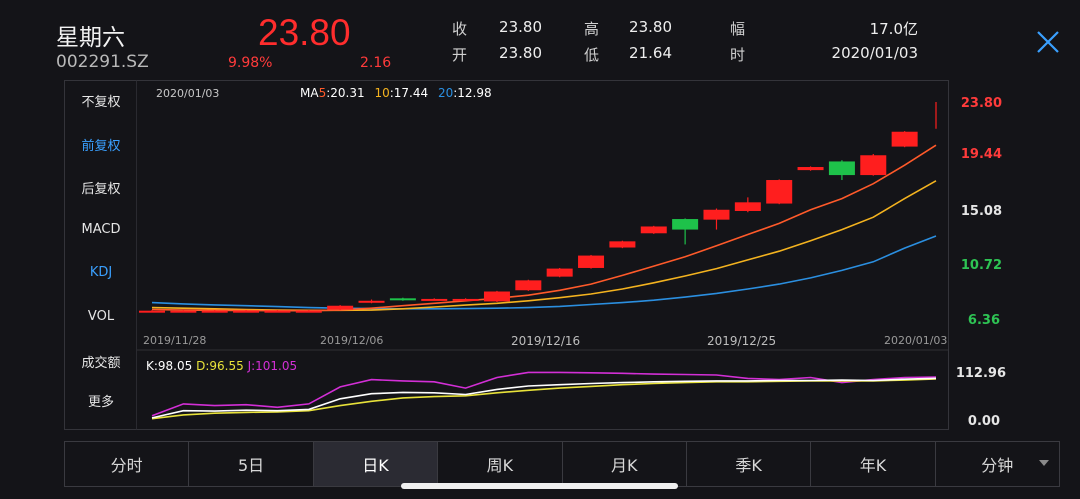 The height and width of the screenshot is (499, 1080). I want to click on tab-minute-label: 分钟, so click(997, 465).